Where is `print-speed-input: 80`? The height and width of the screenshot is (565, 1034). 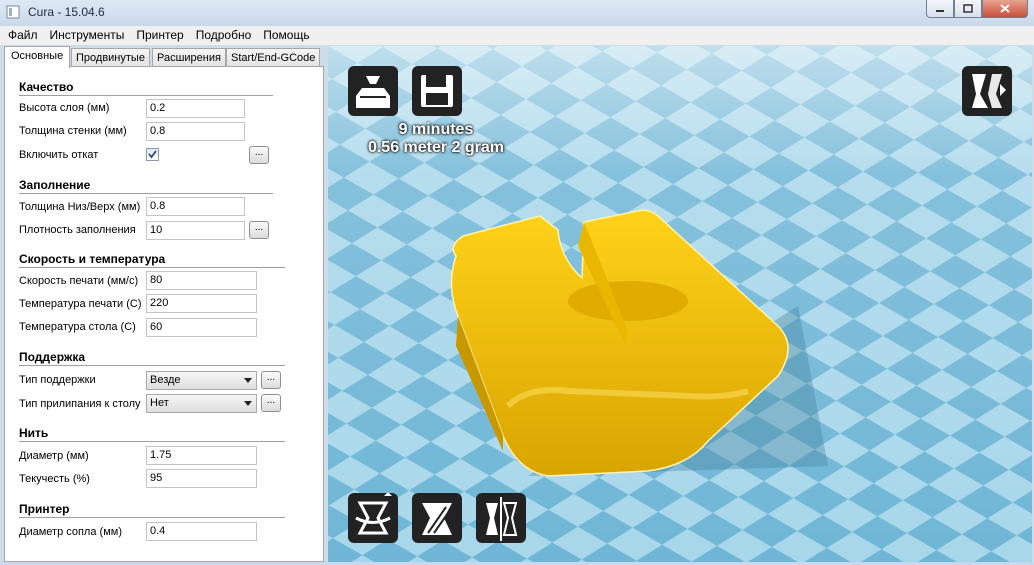 print-speed-input: 80 is located at coordinates (201, 280).